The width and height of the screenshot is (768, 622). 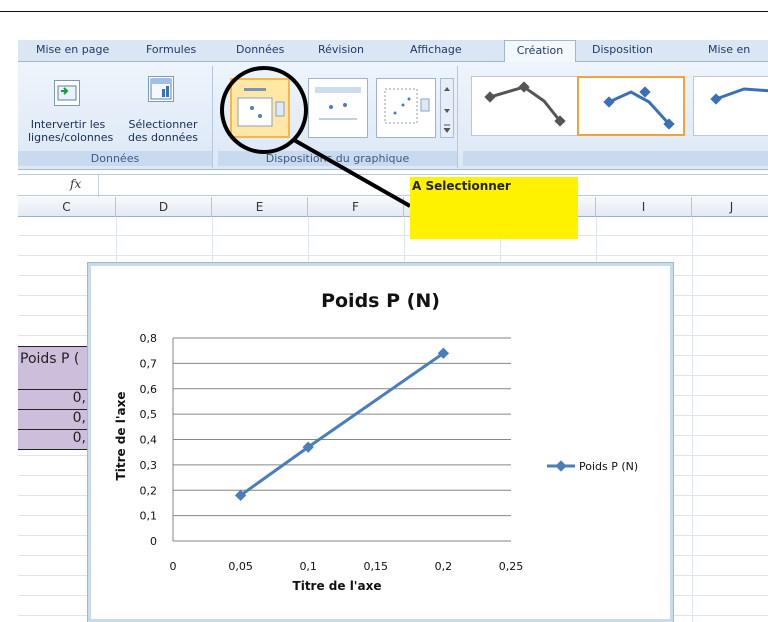 What do you see at coordinates (461, 186) in the screenshot?
I see `annotation-text: A Selectionner` at bounding box center [461, 186].